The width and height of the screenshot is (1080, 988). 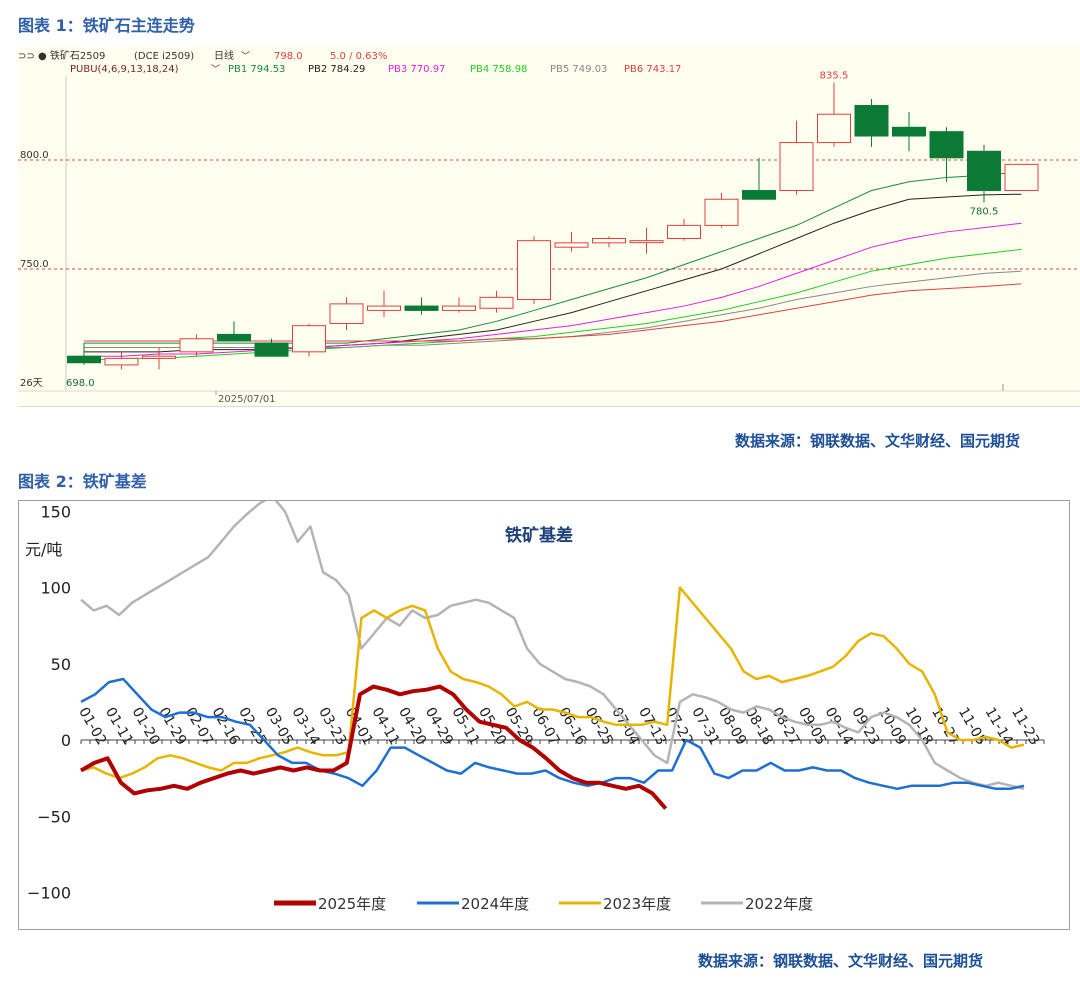 What do you see at coordinates (80, 383) in the screenshot?
I see `low-price-label: 698.0` at bounding box center [80, 383].